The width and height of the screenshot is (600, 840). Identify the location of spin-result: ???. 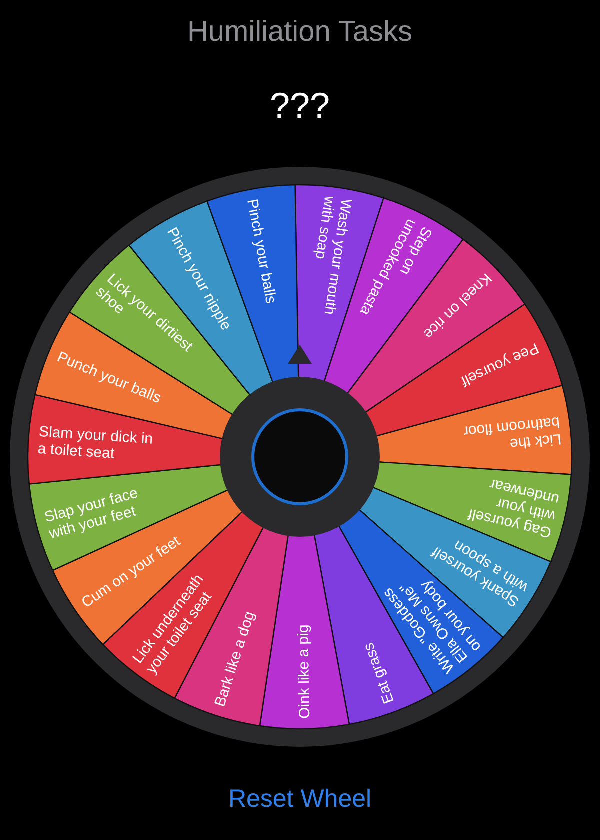
(300, 106).